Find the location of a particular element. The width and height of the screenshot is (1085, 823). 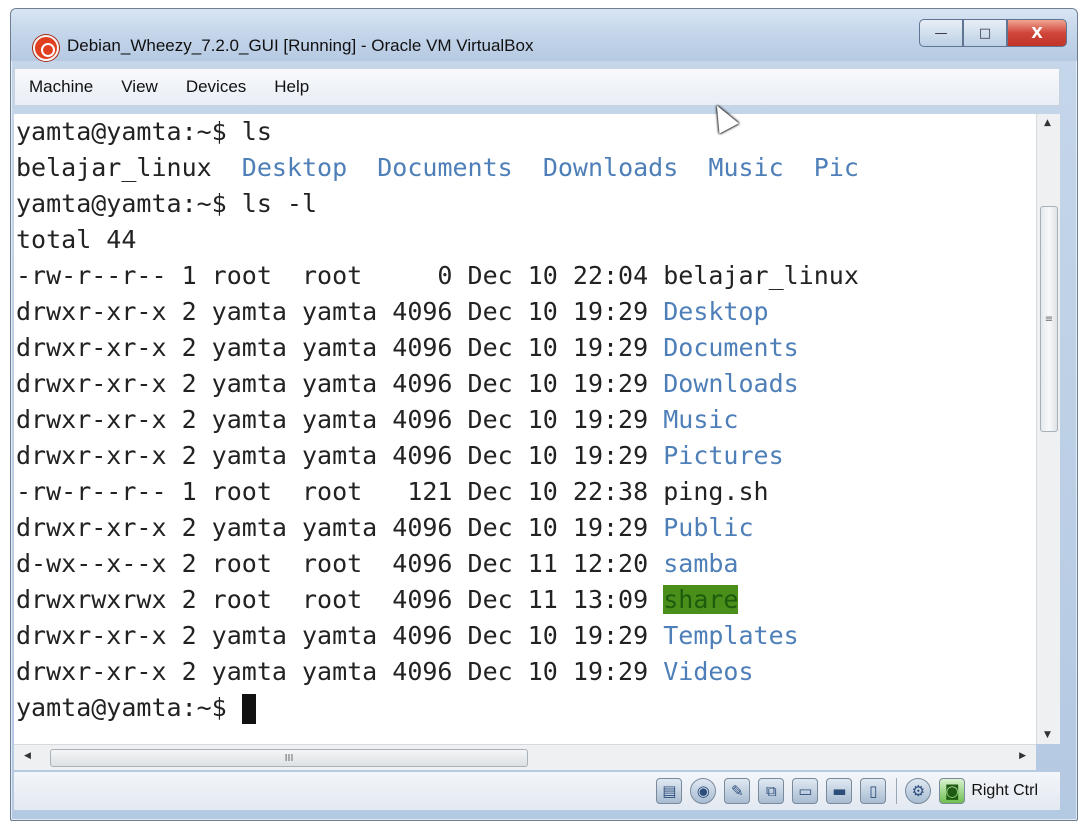

terminal-text: yamta@yamta:~$ is located at coordinates (129, 707).